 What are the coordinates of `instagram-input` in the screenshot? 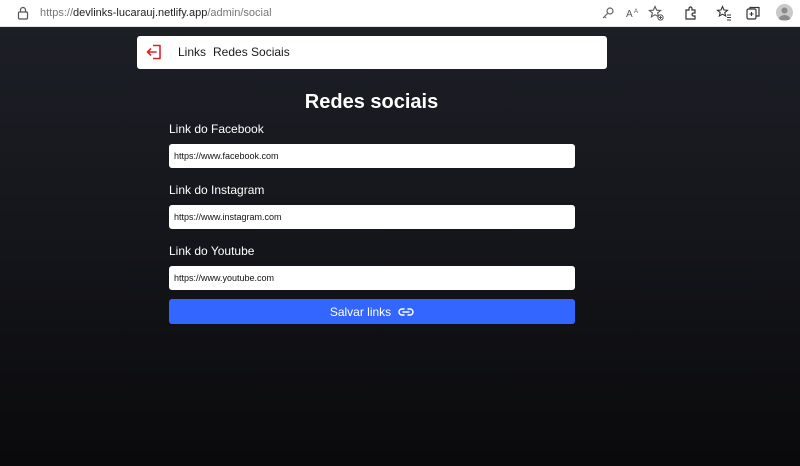 It's located at (372, 217).